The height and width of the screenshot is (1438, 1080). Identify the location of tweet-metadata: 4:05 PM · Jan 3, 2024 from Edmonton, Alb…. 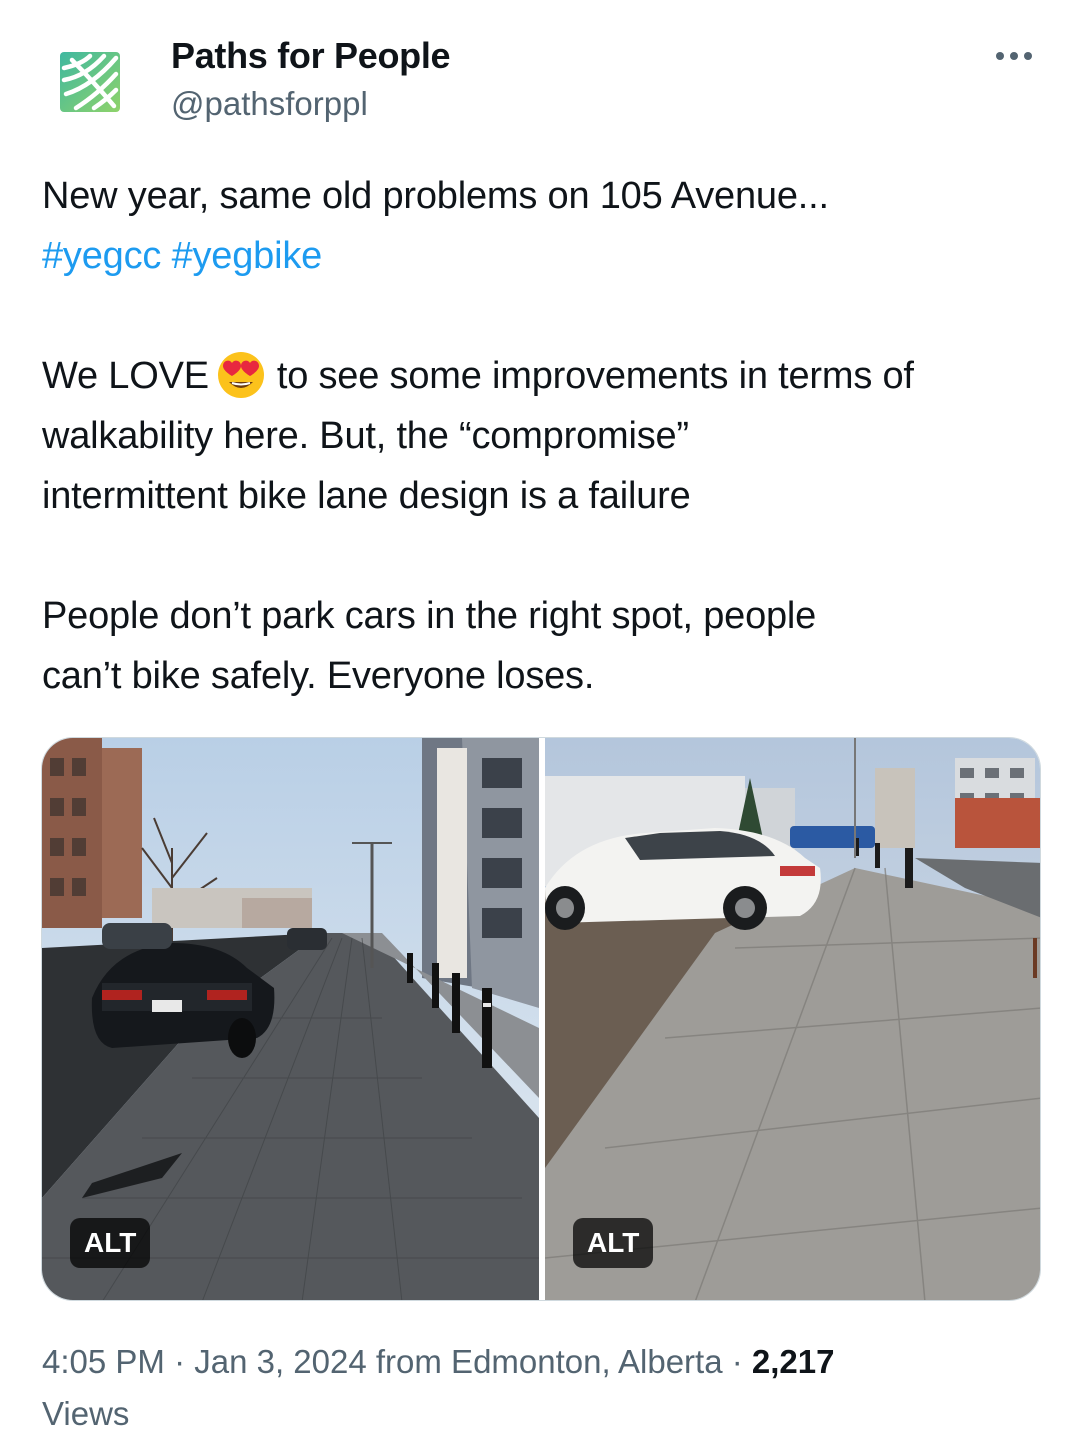
(438, 1387).